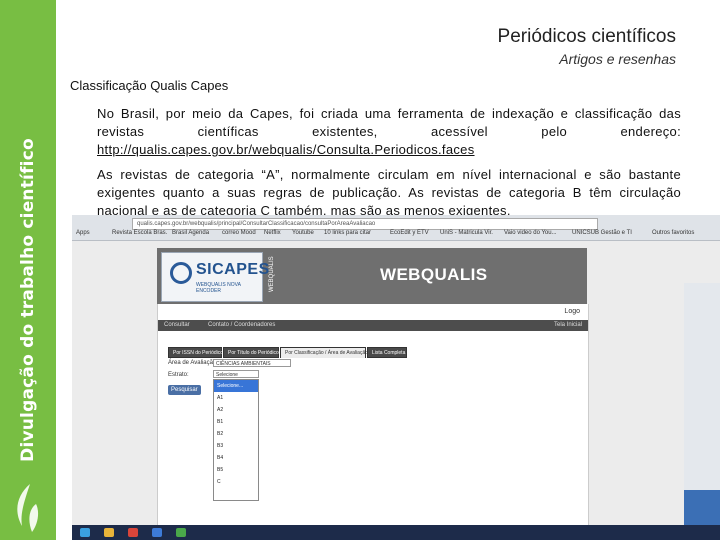 Image resolution: width=720 pixels, height=540 pixels. Describe the element at coordinates (466, 233) in the screenshot. I see `bookmark-item: UniS - Matricula Vir.` at that location.